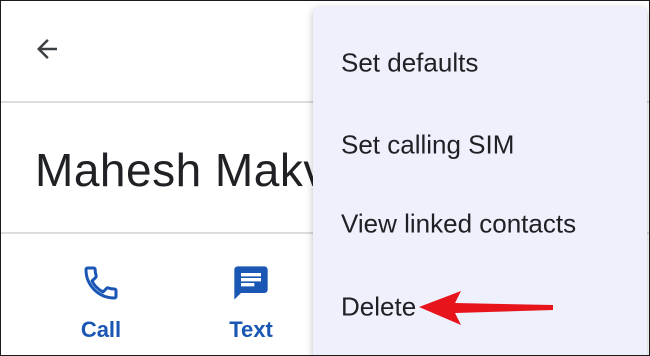 This screenshot has width=650, height=356. I want to click on message-icon, so click(251, 283).